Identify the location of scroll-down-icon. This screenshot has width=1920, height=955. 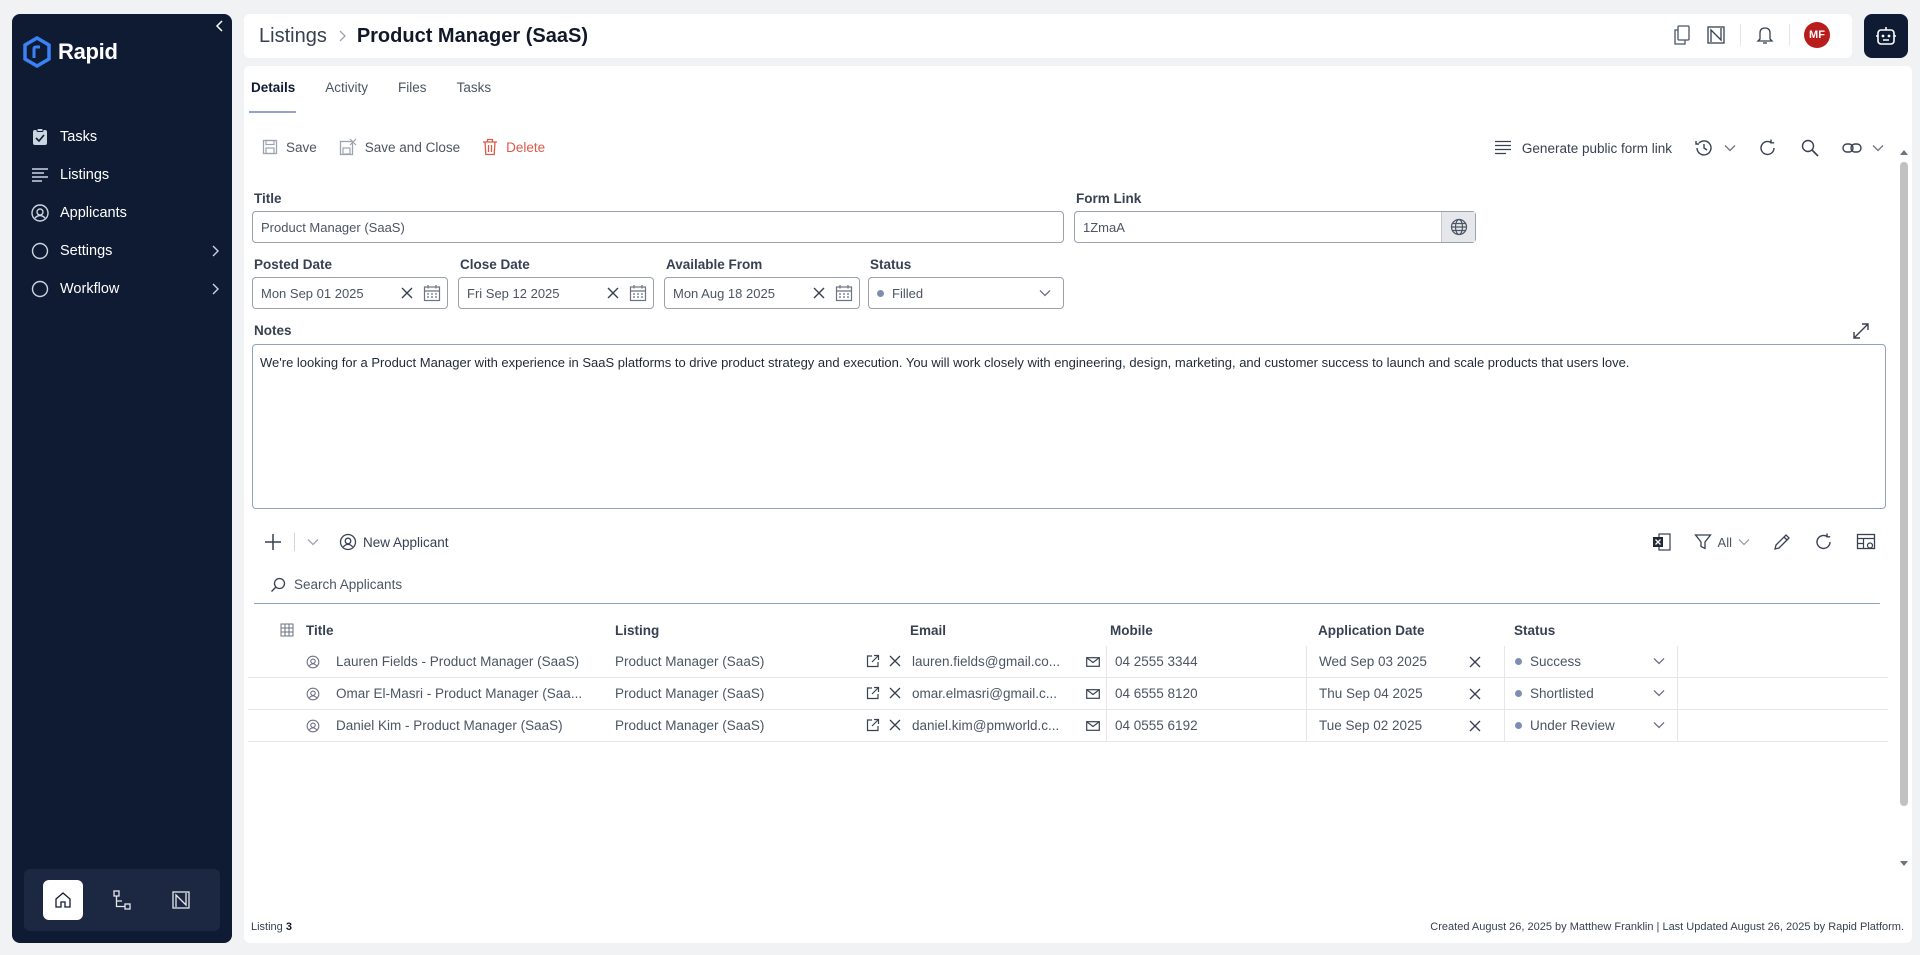
(1904, 864).